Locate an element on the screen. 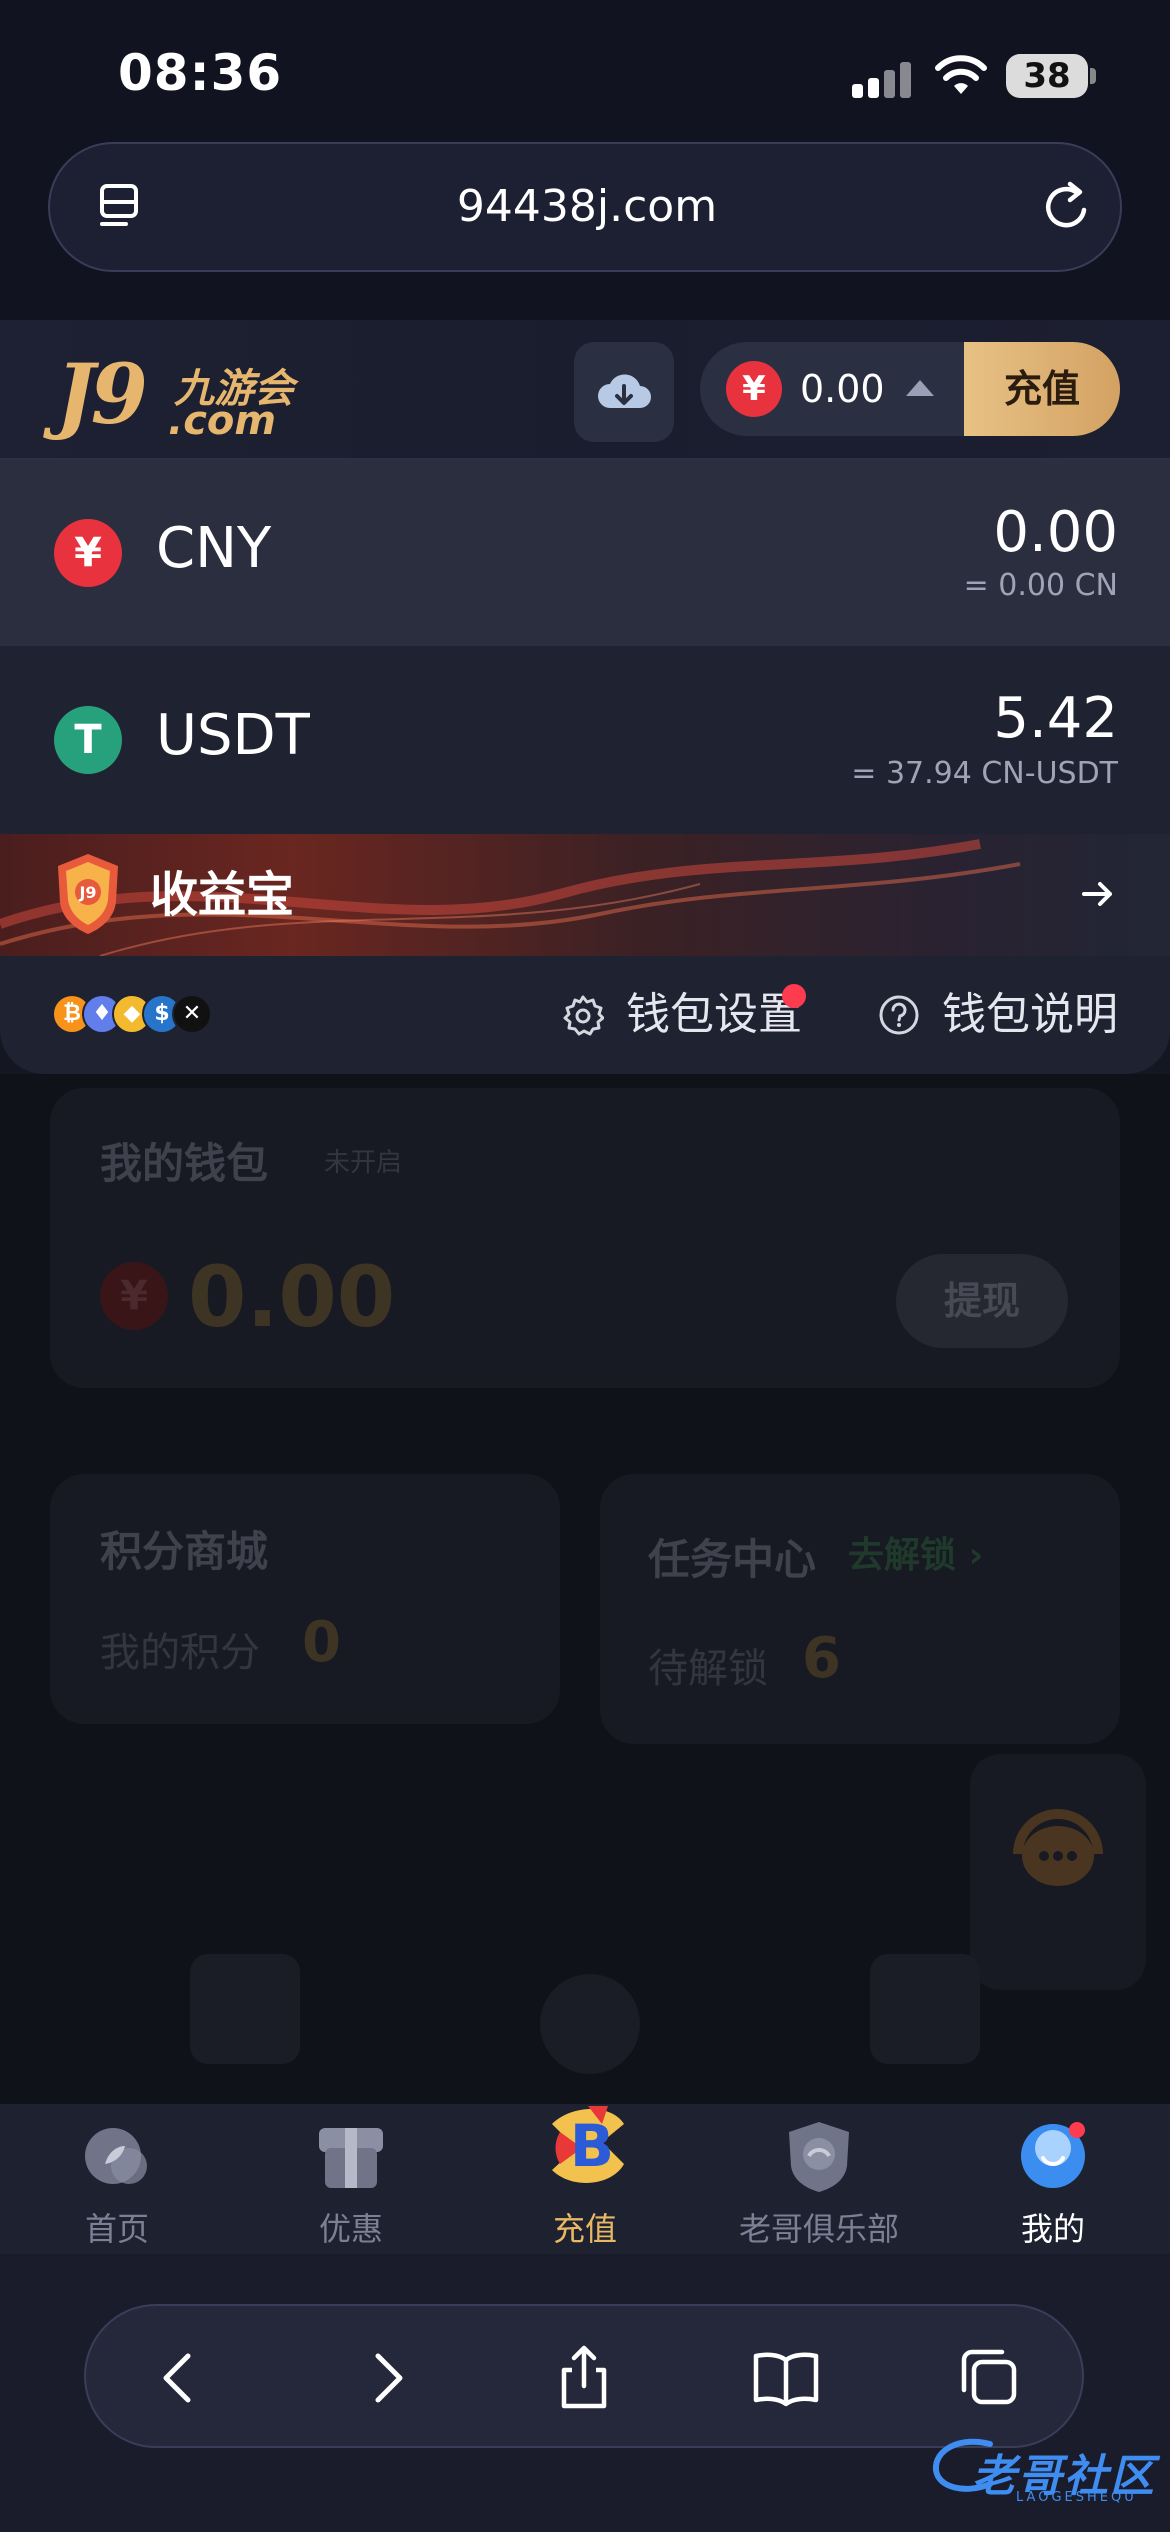  tab-club: 老哥俱乐部 is located at coordinates (819, 2179).